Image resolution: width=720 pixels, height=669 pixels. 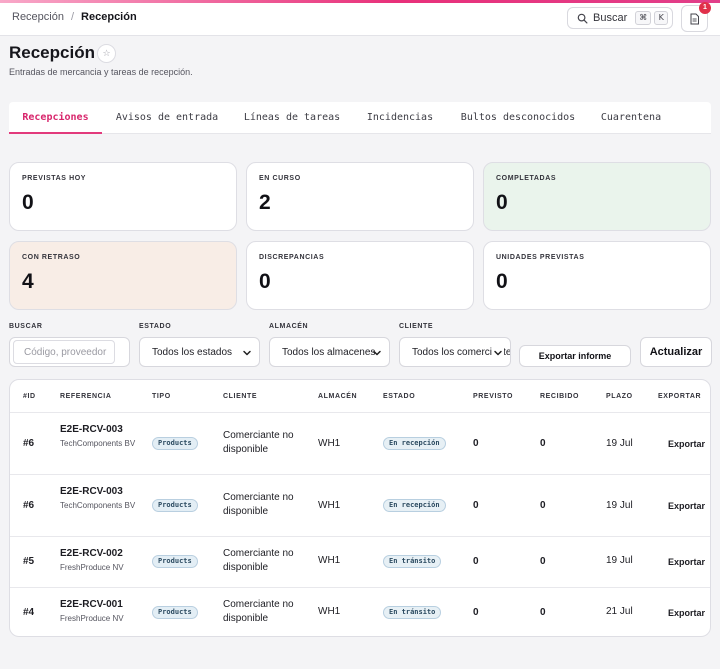 I want to click on row-status: En recepción, so click(x=414, y=505).